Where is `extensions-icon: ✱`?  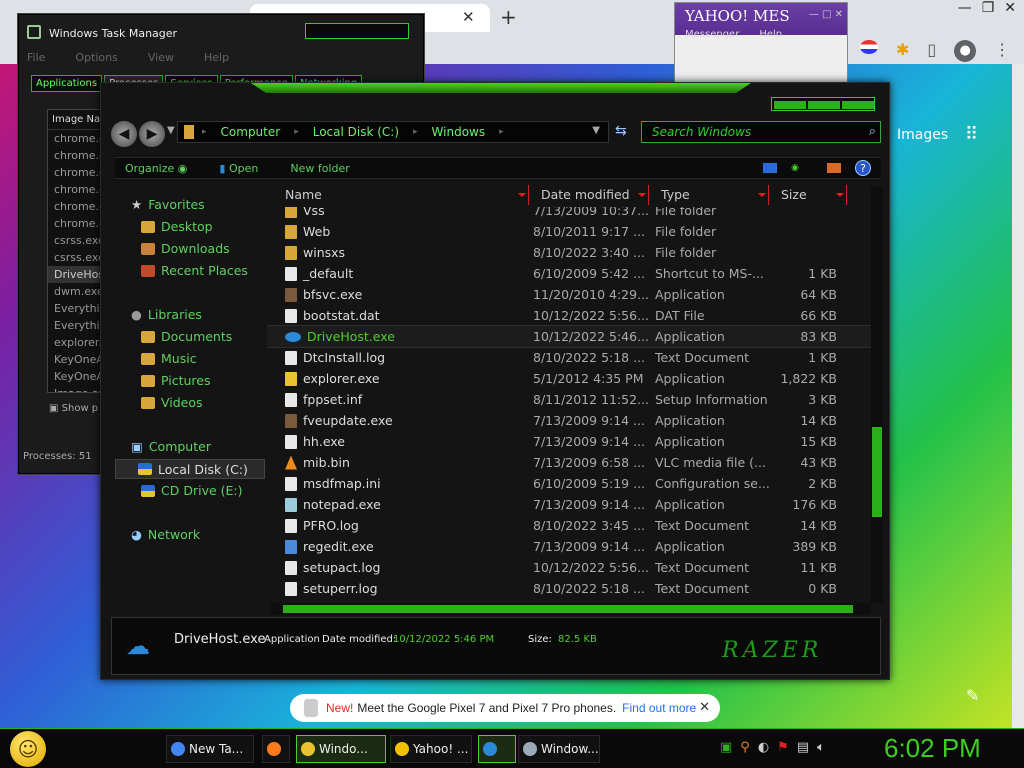 extensions-icon: ✱ is located at coordinates (902, 51).